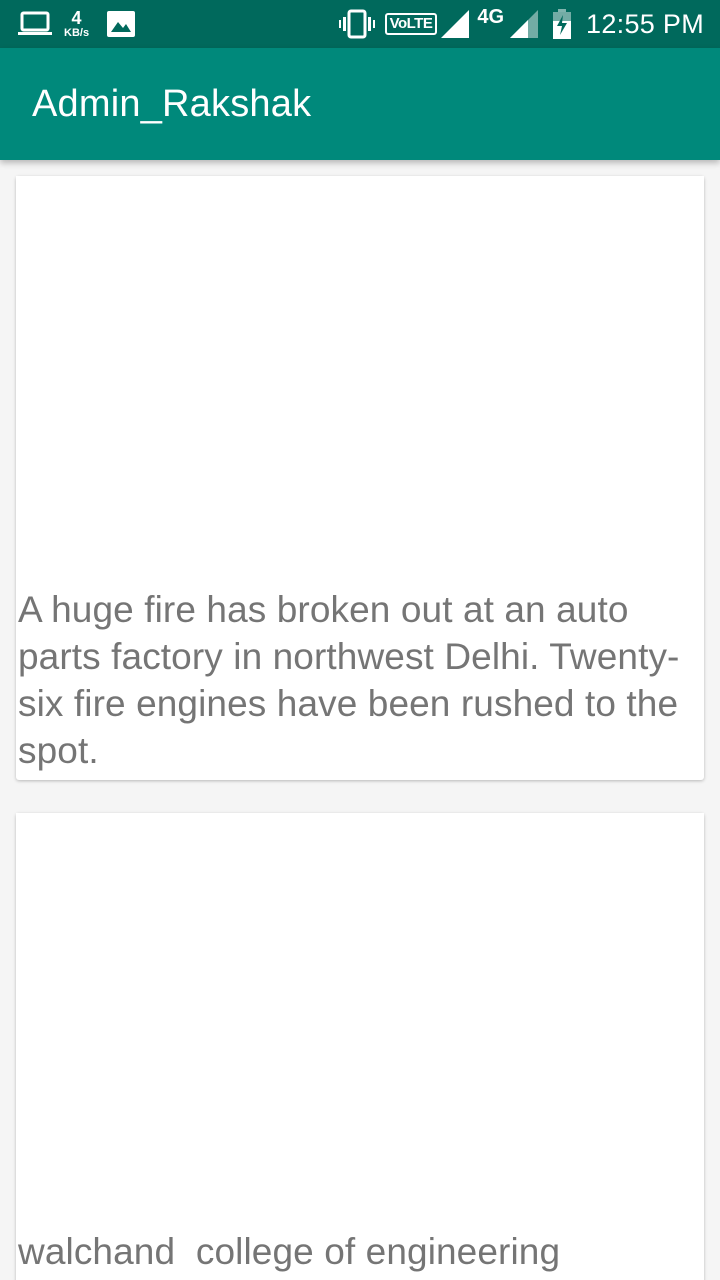  What do you see at coordinates (172, 103) in the screenshot?
I see `app-title: Admin_Rakshak` at bounding box center [172, 103].